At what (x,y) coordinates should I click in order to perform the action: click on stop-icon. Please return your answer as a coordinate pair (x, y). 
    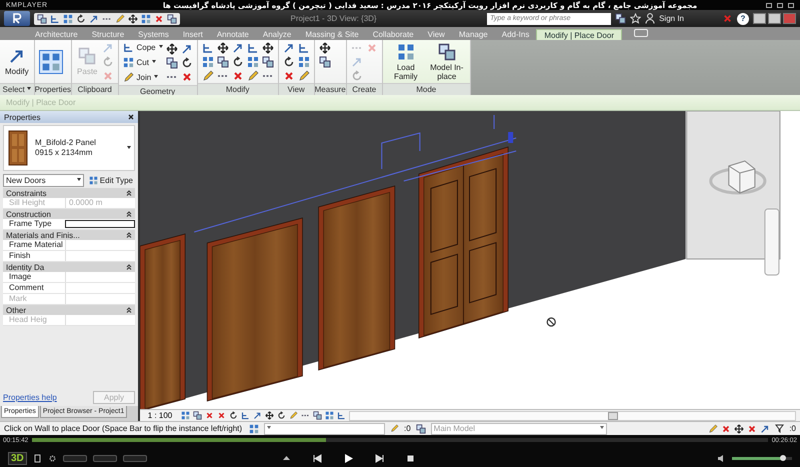
    Looking at the image, I should click on (411, 458).